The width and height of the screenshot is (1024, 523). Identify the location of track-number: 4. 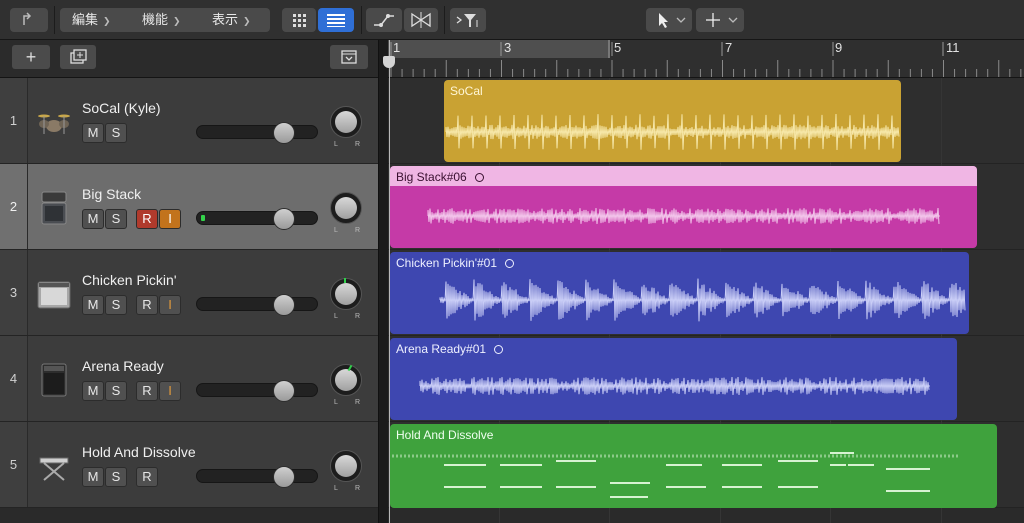
(14, 378).